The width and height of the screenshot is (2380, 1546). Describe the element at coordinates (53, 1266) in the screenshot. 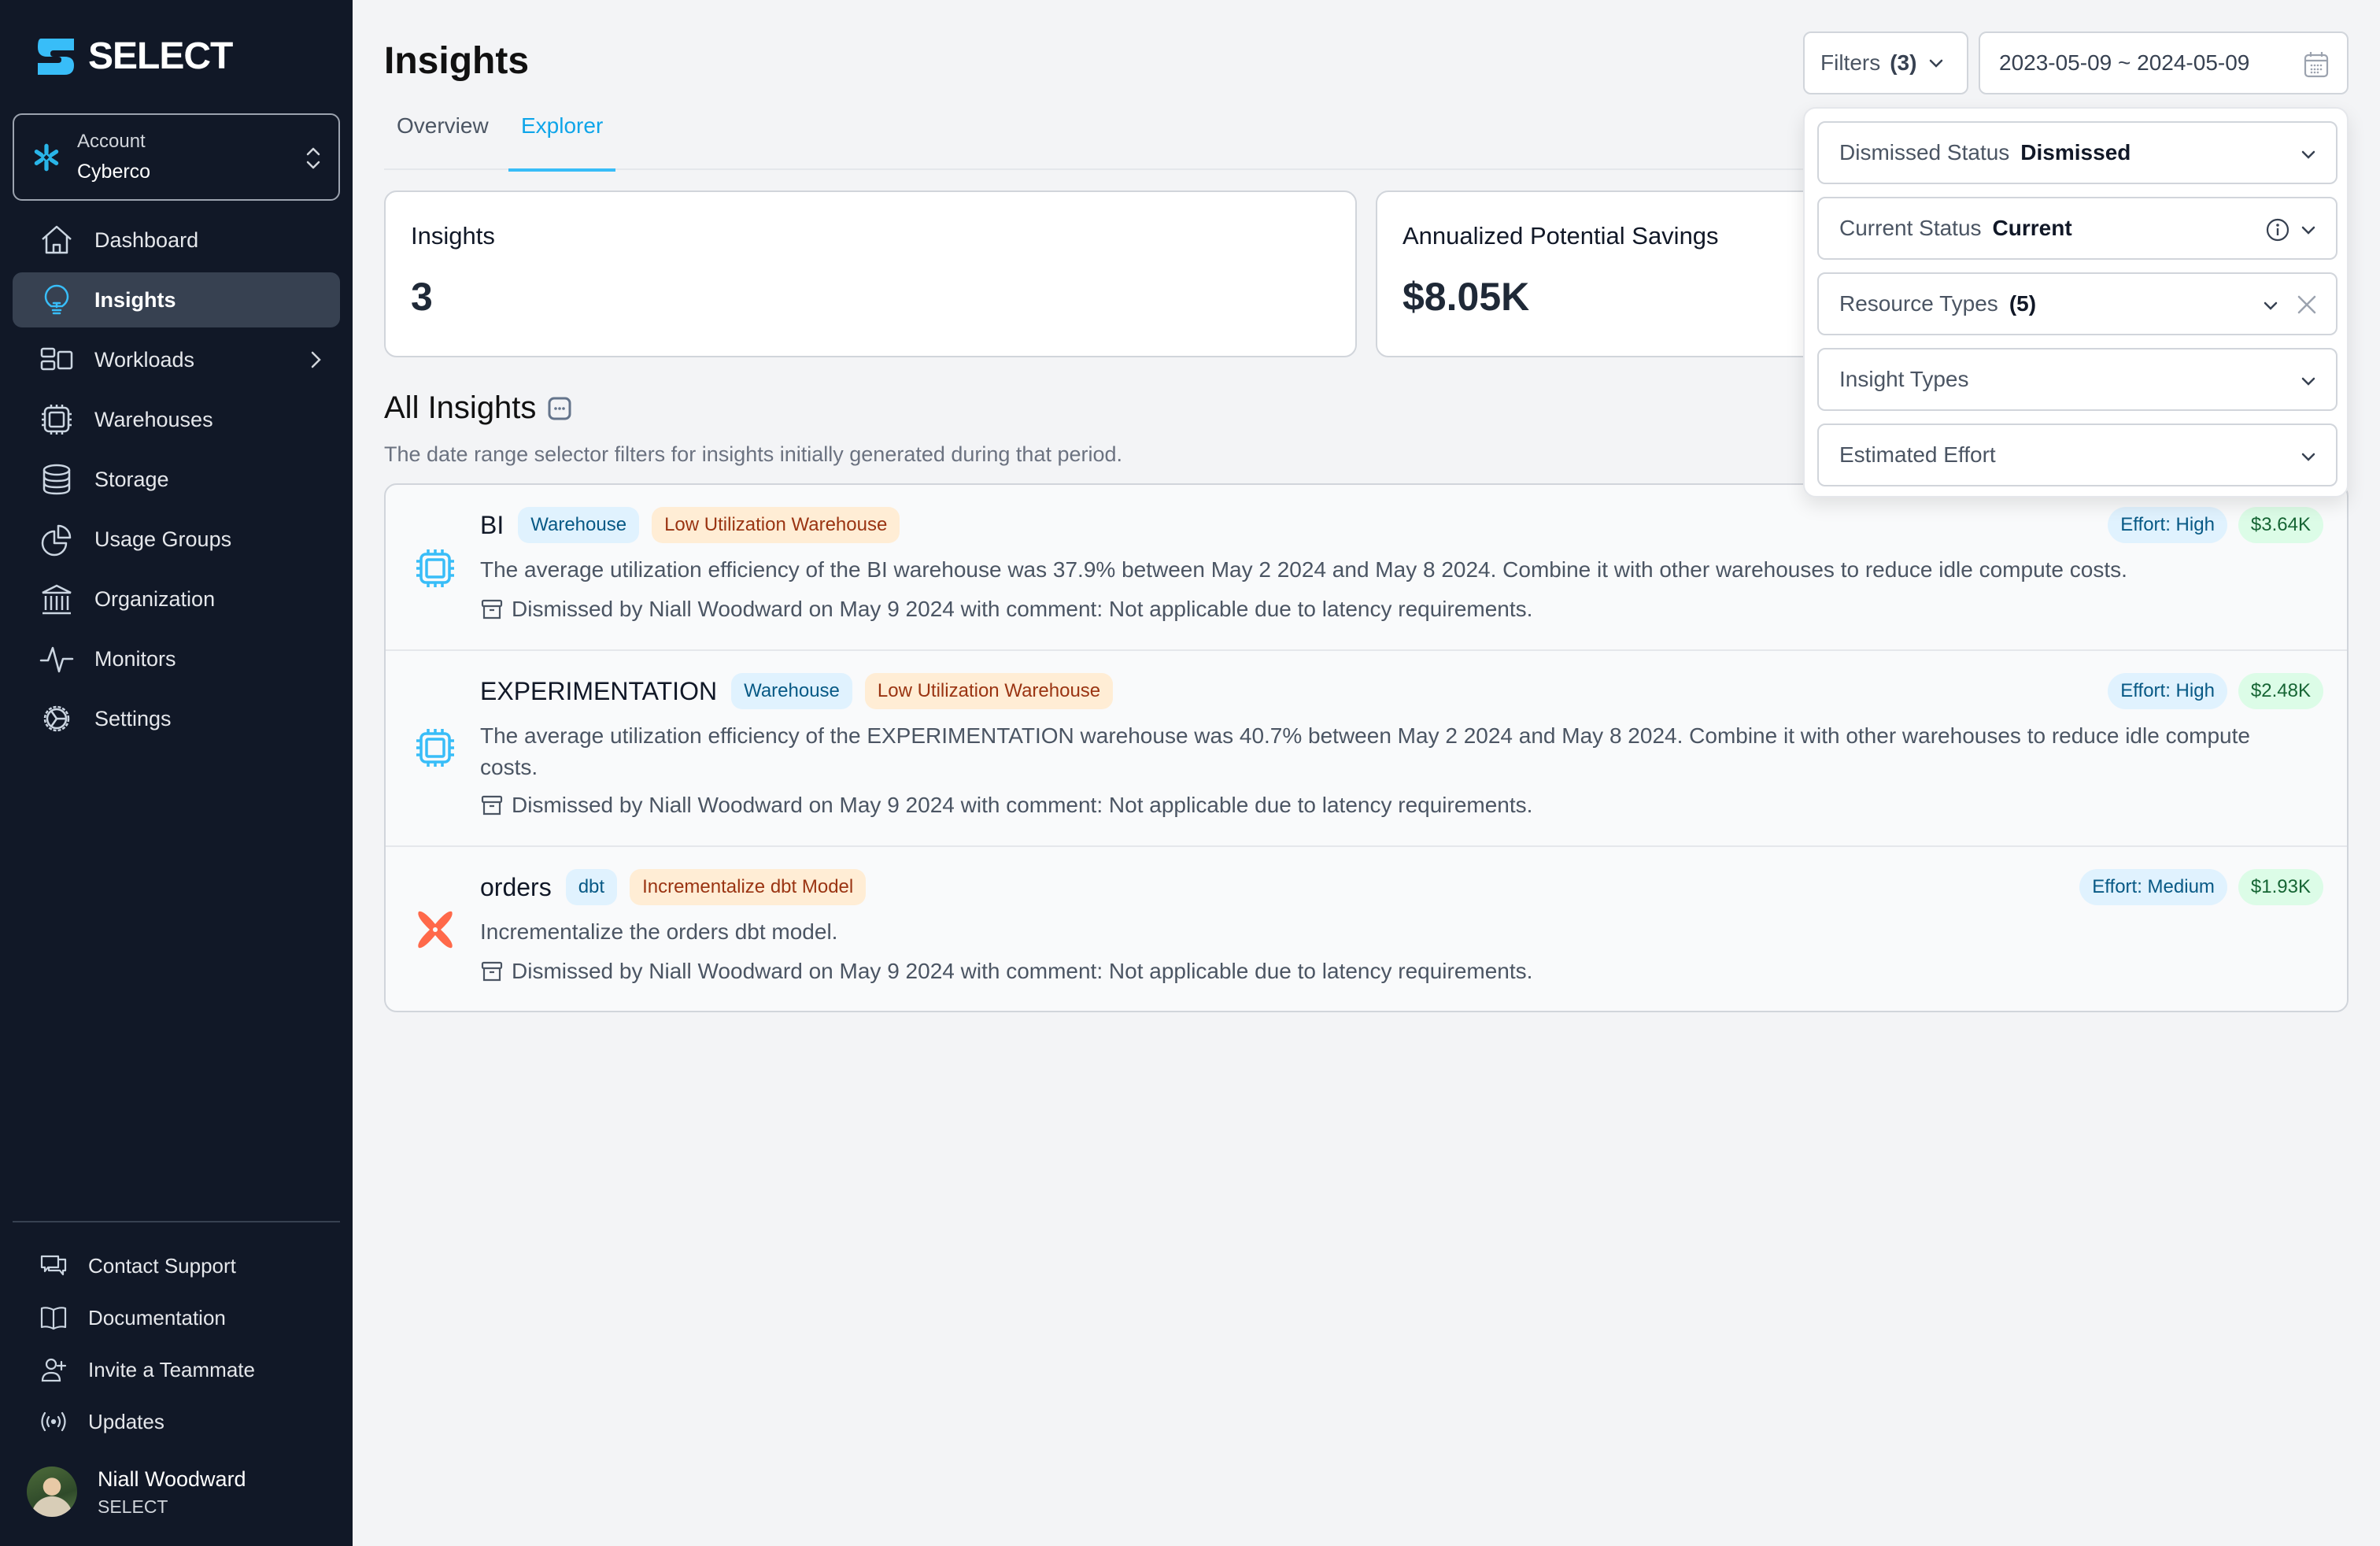

I see `chat-icon` at that location.